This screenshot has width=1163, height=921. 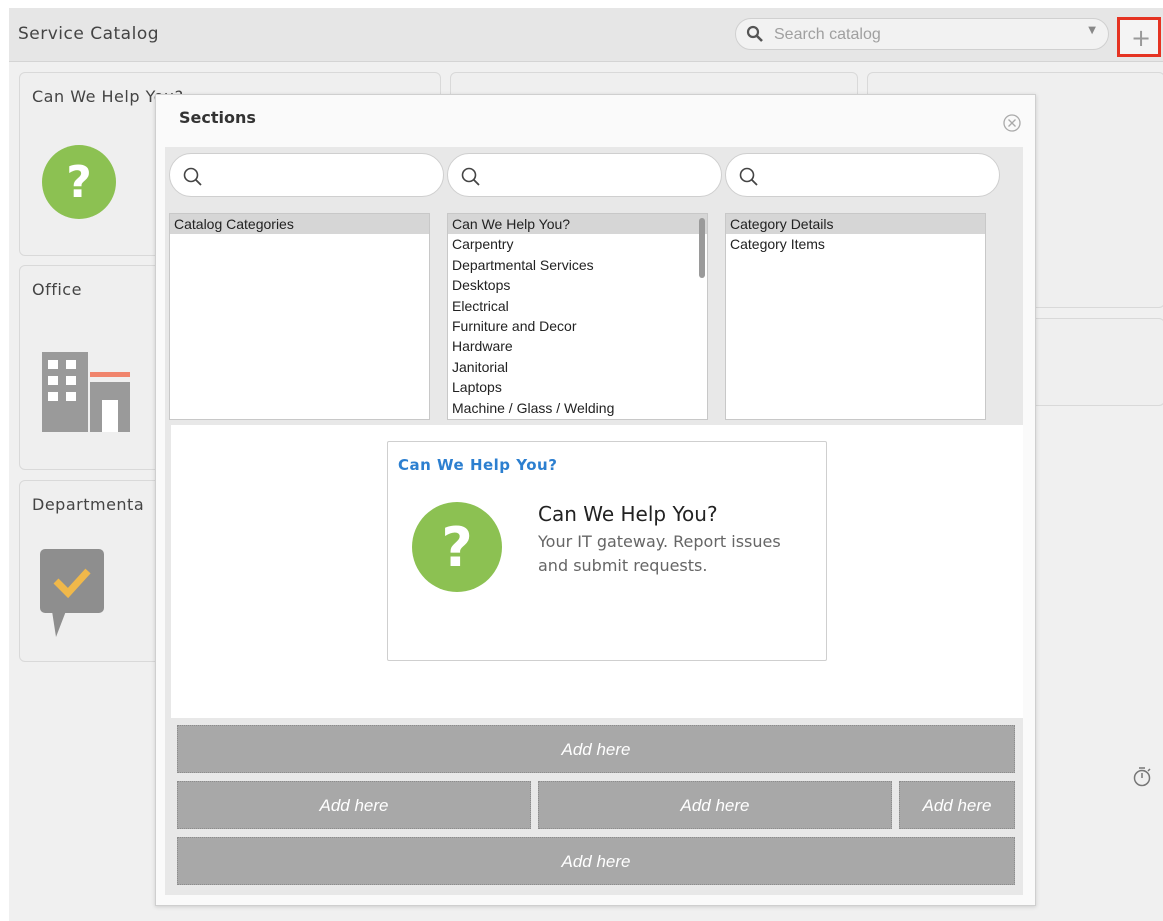 I want to click on list-item: Desktops, so click(x=577, y=285).